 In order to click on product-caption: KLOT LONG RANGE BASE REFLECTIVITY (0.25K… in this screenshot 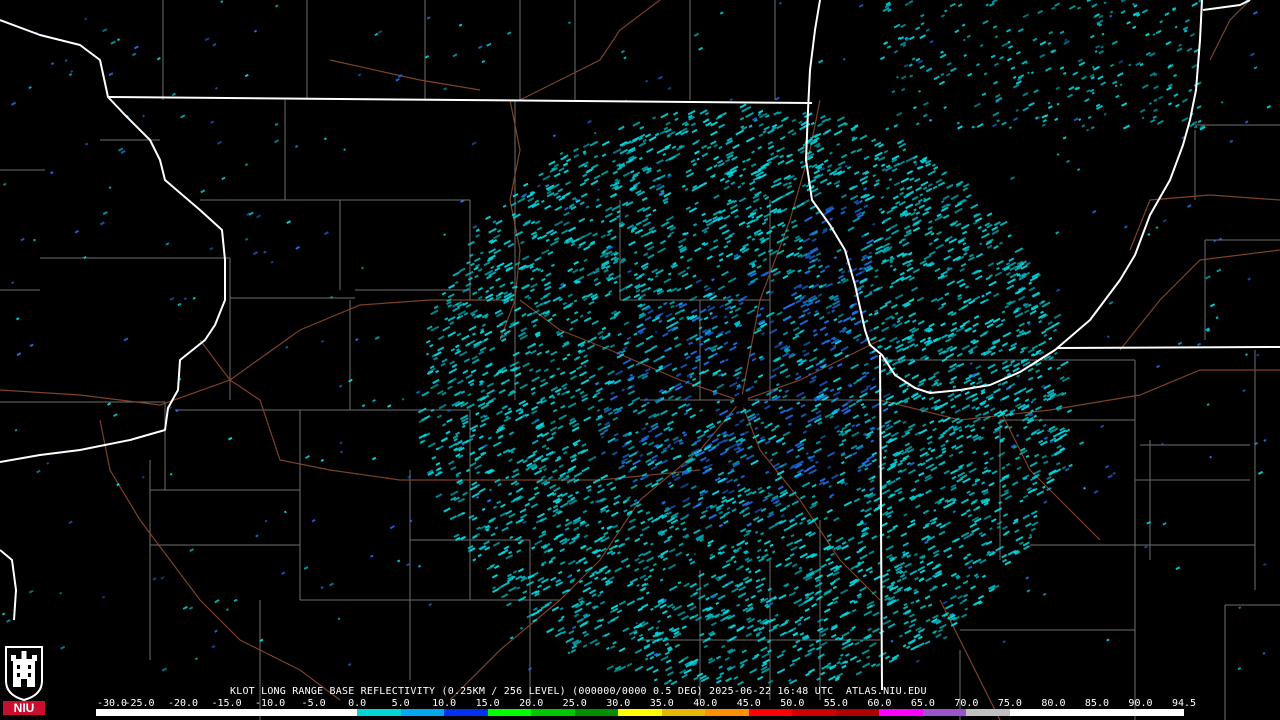, I will do `click(578, 691)`.